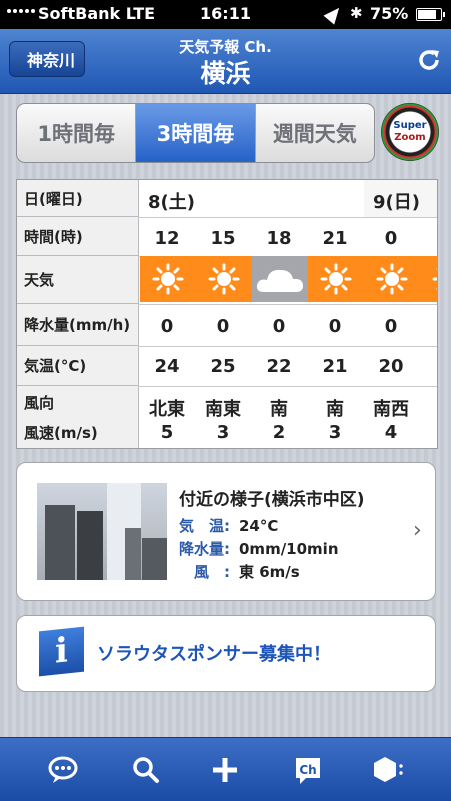  What do you see at coordinates (335, 366) in the screenshot?
I see `temp-cell: 21` at bounding box center [335, 366].